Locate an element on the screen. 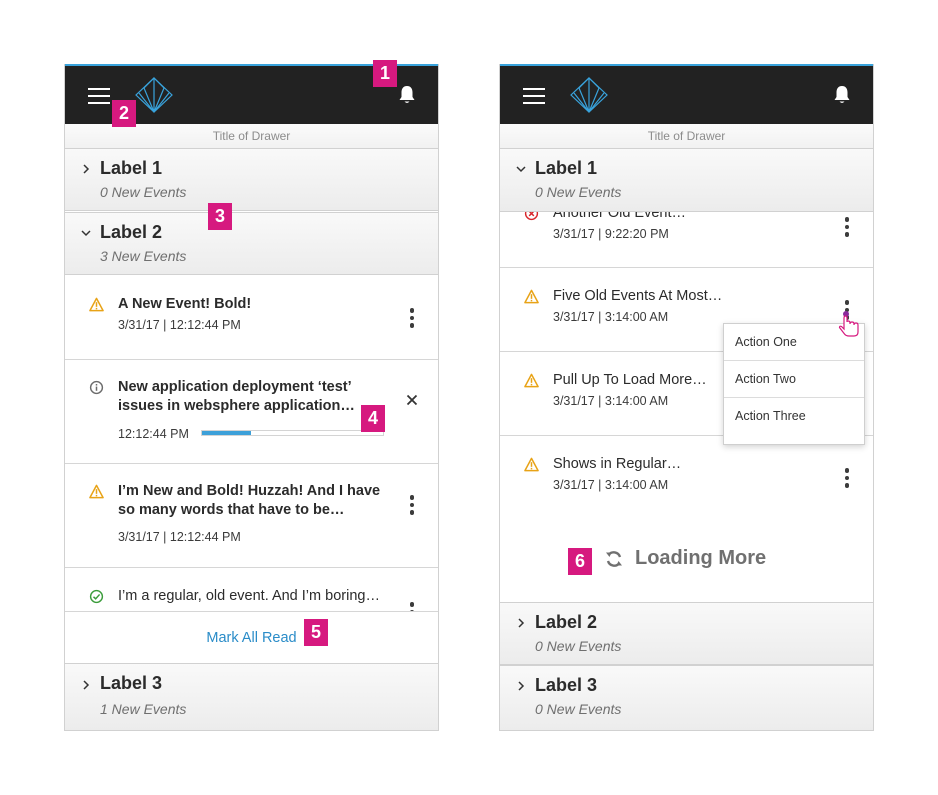 The height and width of the screenshot is (795, 938). loading-more-text: Loading More is located at coordinates (701, 558).